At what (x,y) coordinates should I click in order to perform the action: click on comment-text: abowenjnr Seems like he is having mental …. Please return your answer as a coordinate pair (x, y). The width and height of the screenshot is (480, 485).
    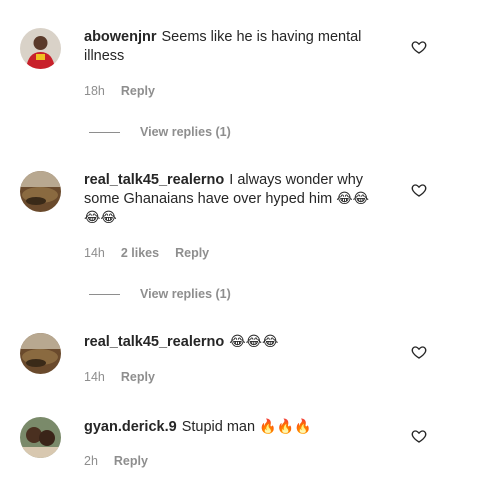
    Looking at the image, I should click on (234, 47).